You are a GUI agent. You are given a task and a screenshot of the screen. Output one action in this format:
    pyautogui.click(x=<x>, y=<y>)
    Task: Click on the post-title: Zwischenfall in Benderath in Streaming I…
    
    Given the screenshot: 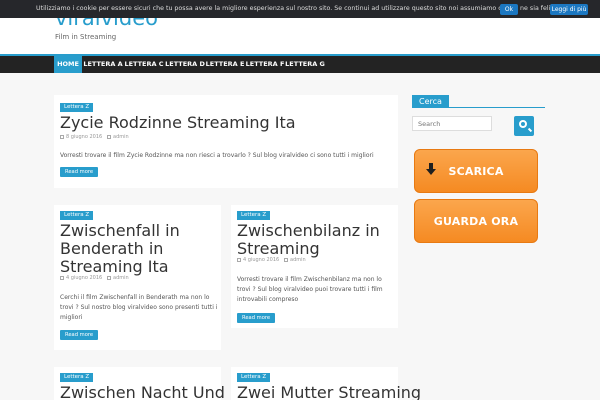 What is the action you would take?
    pyautogui.click(x=140, y=249)
    